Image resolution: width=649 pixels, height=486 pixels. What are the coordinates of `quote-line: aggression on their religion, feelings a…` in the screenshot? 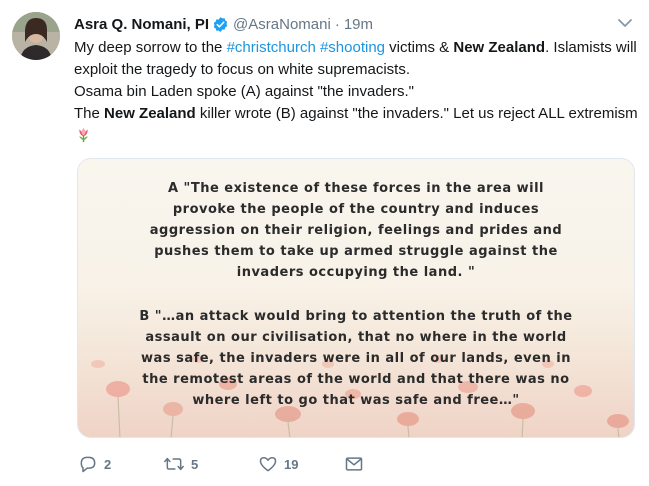 It's located at (356, 230).